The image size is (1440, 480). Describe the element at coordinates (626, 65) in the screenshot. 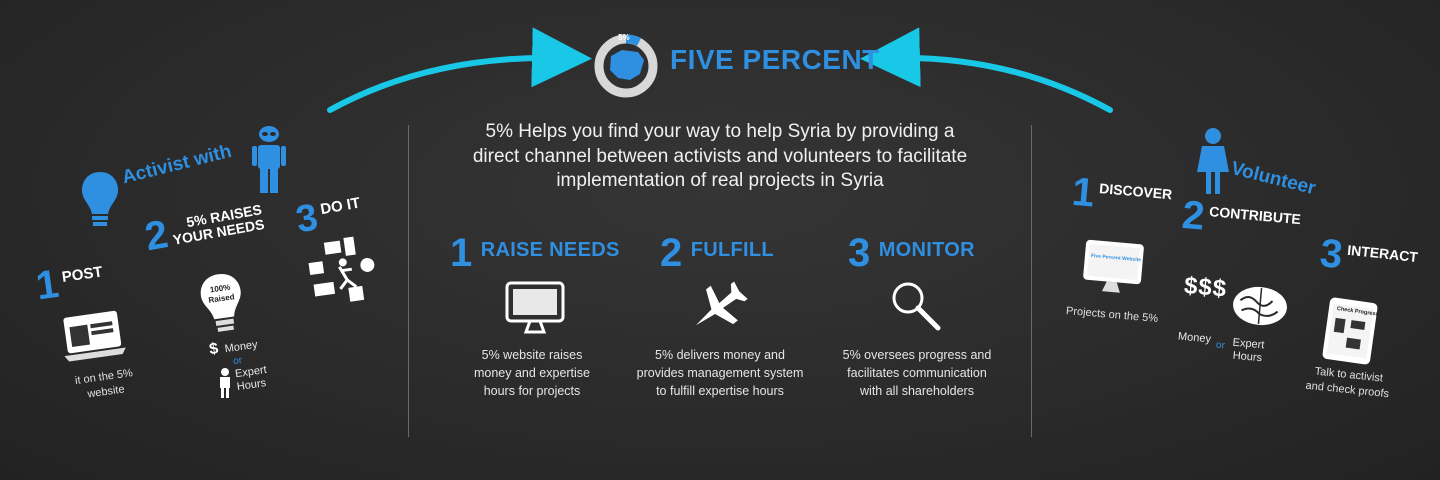

I see `five-percent-logo: 5%` at that location.